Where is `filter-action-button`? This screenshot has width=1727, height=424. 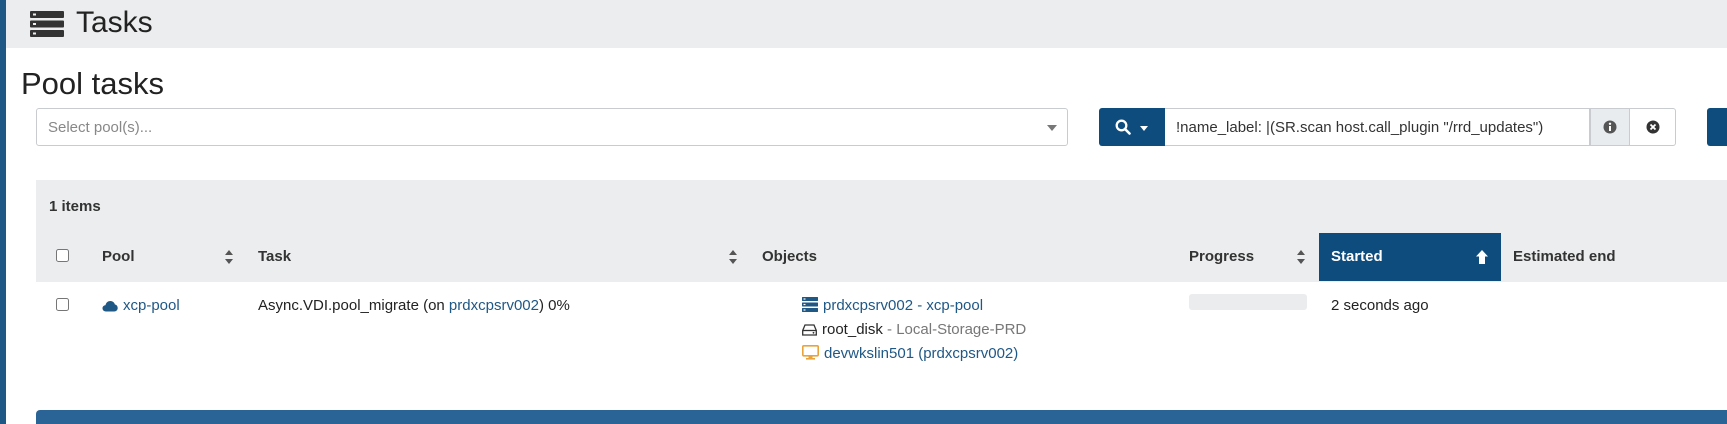
filter-action-button is located at coordinates (1717, 127).